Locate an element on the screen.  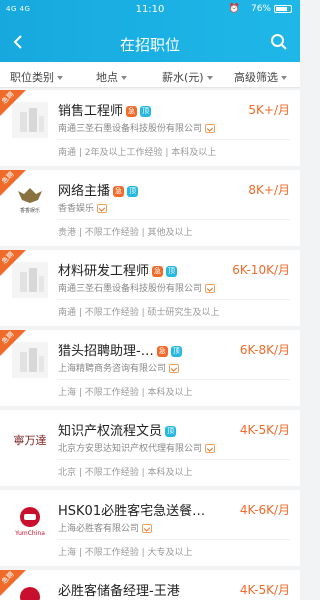
company-name-text: 香香娱乐 is located at coordinates (76, 209).